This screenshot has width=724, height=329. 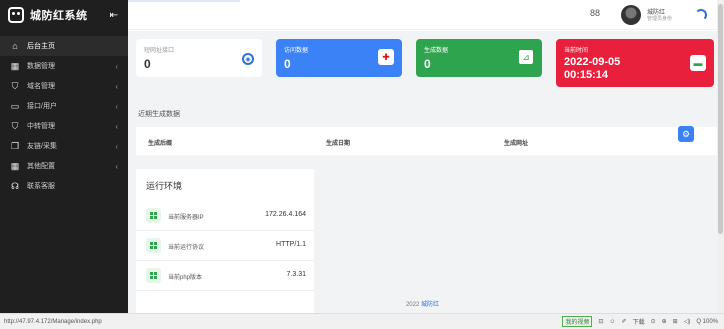 What do you see at coordinates (64, 126) in the screenshot?
I see `sidebar-item-relay: ⛉ 中转管理 ‹` at bounding box center [64, 126].